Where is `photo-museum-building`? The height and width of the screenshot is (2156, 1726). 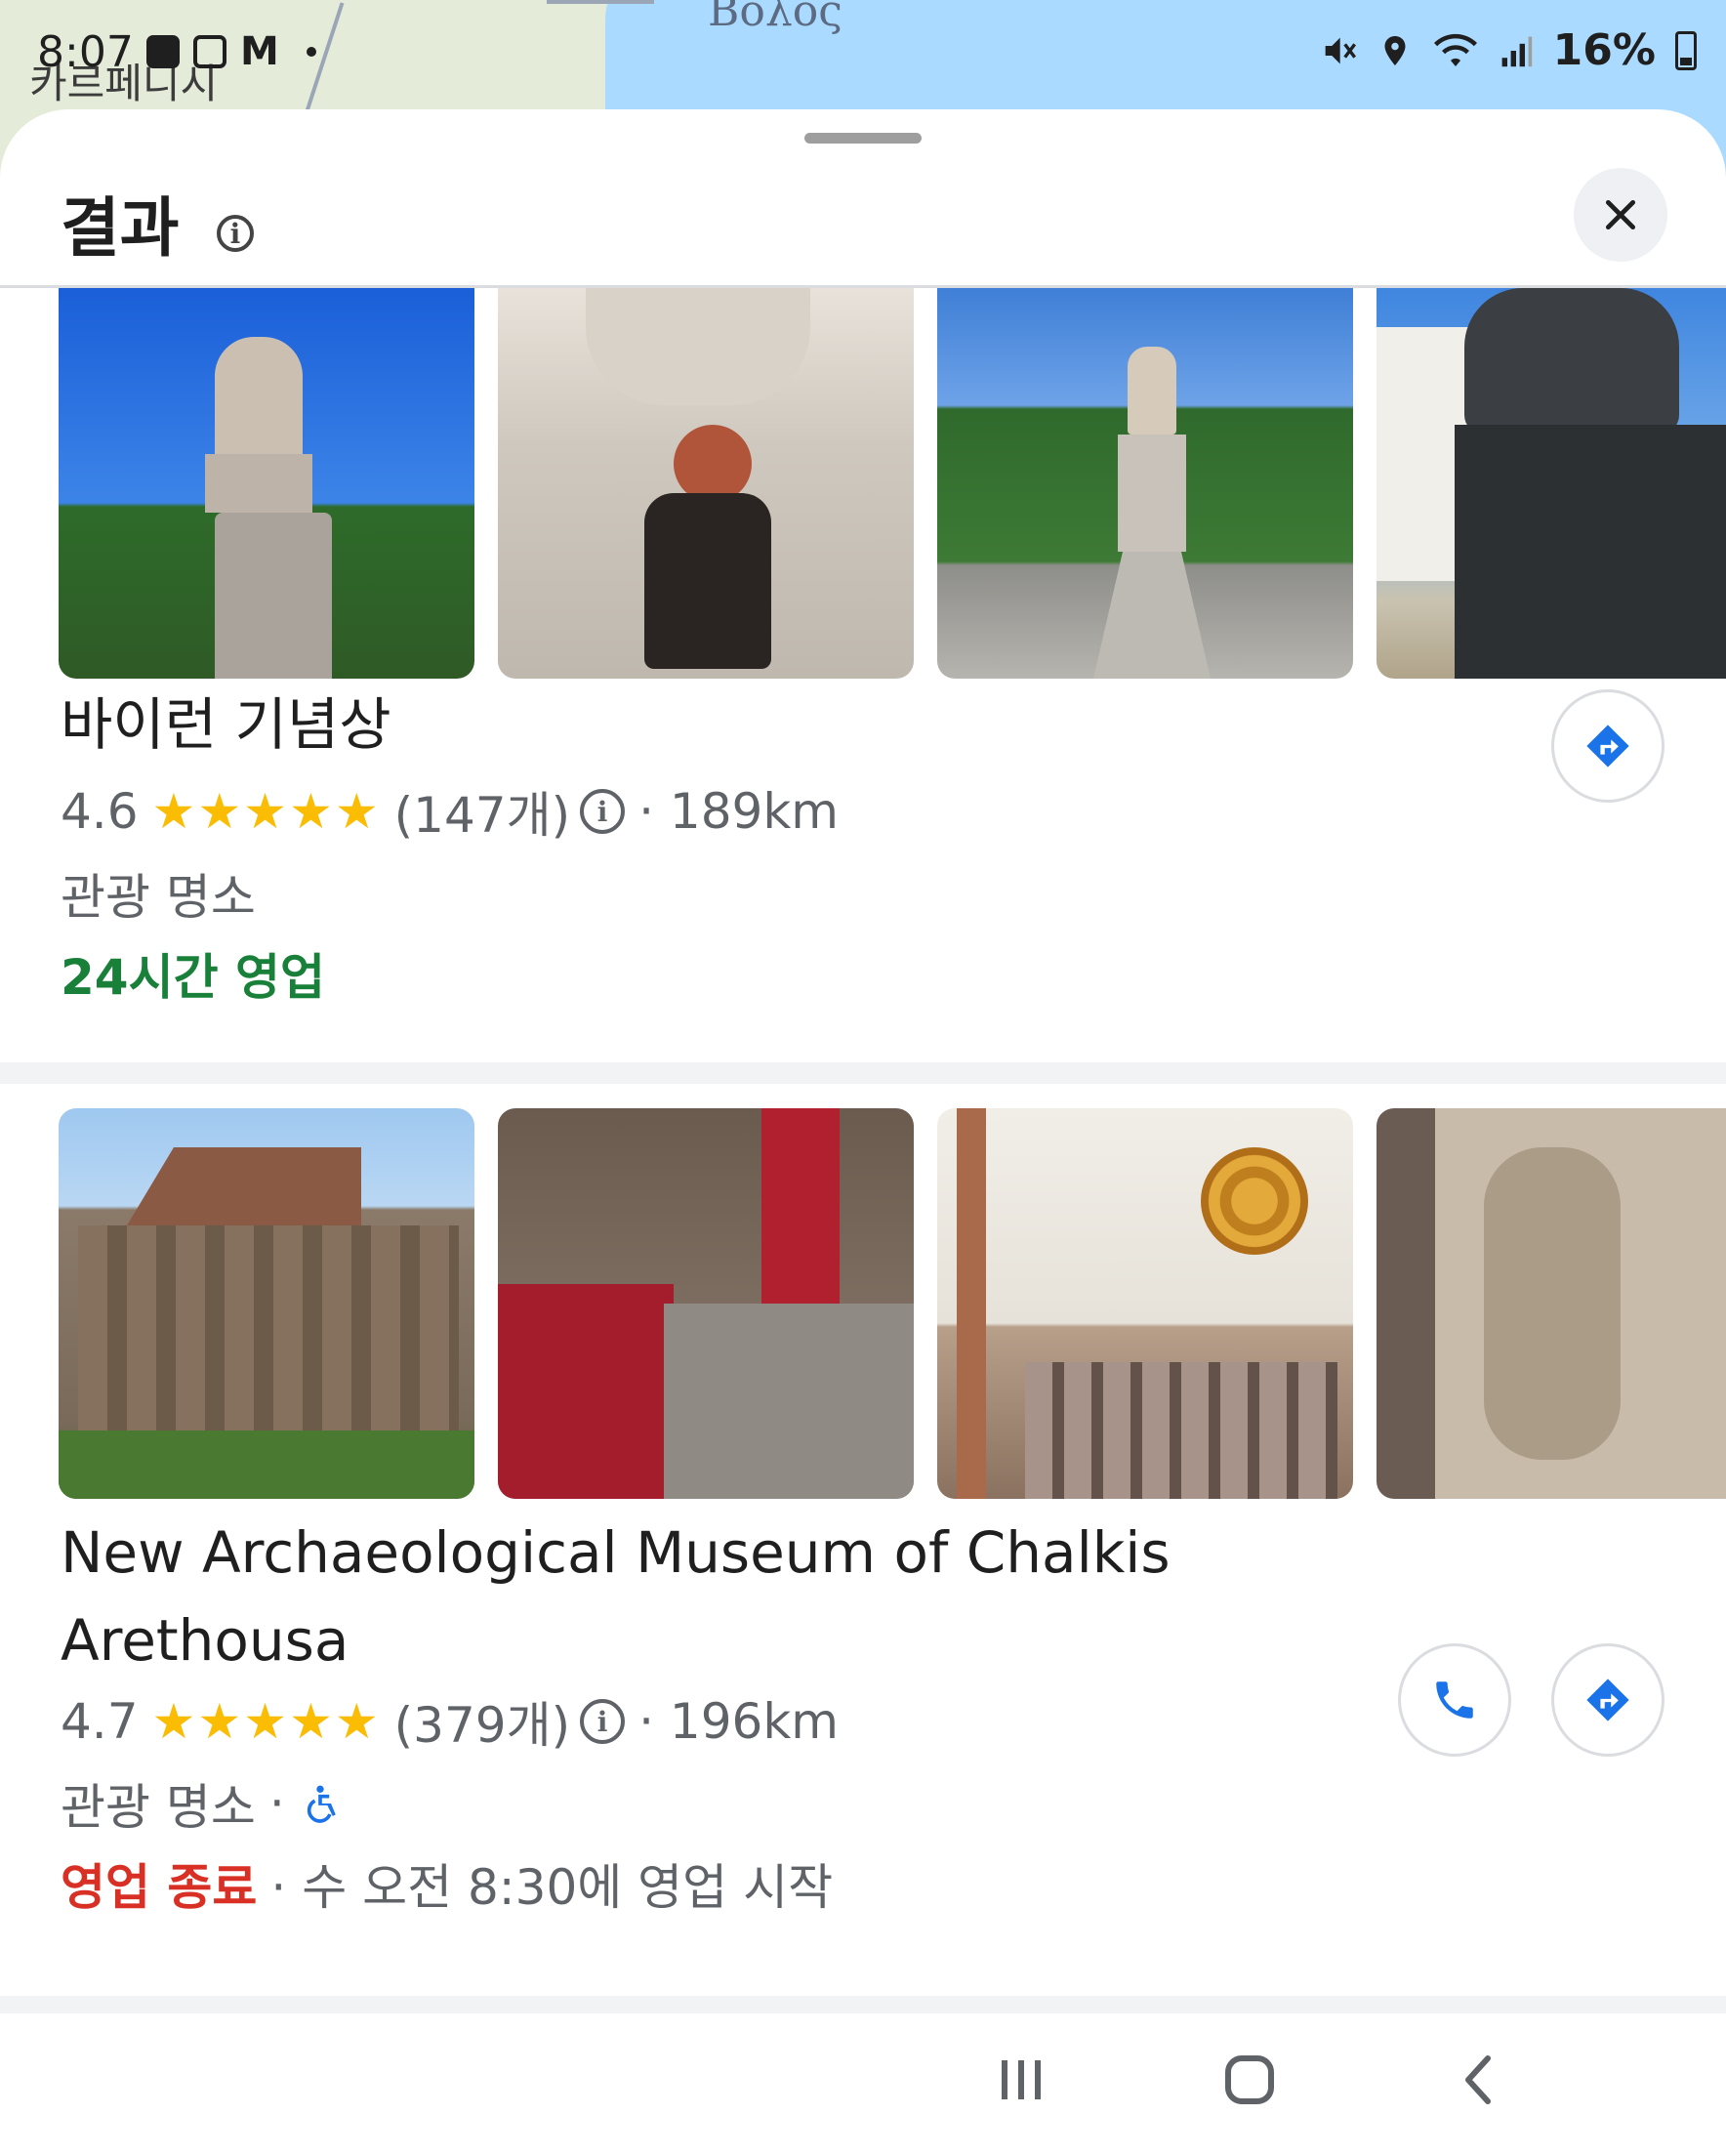 photo-museum-building is located at coordinates (266, 1303).